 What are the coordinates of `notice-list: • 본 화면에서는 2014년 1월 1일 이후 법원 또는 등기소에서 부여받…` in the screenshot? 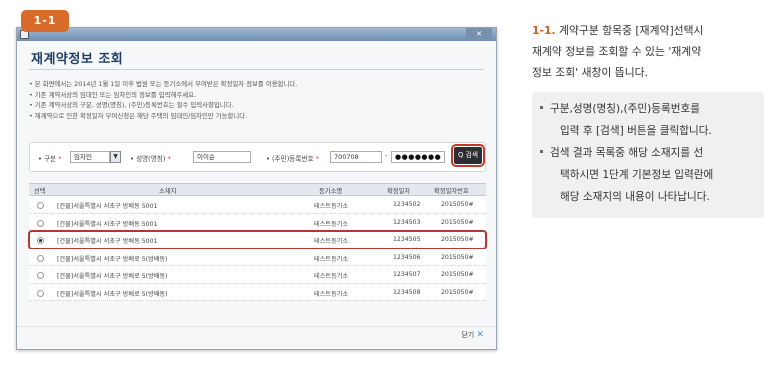 It's located at (254, 100).